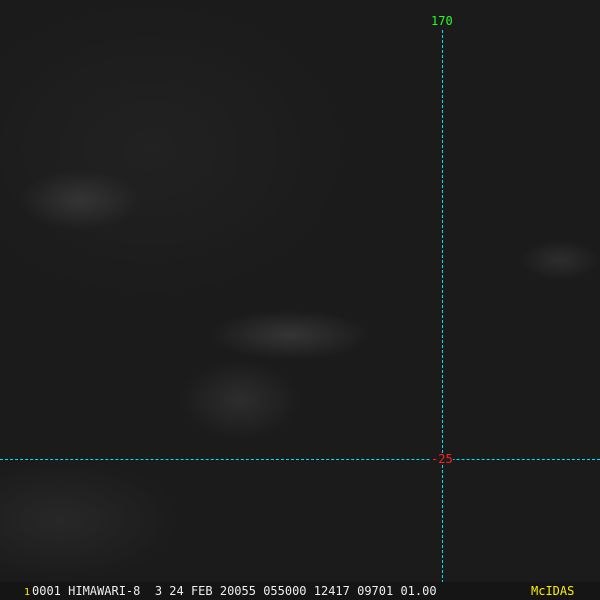 The height and width of the screenshot is (600, 600). I want to click on mcidas-logo: McIDAS, so click(553, 591).